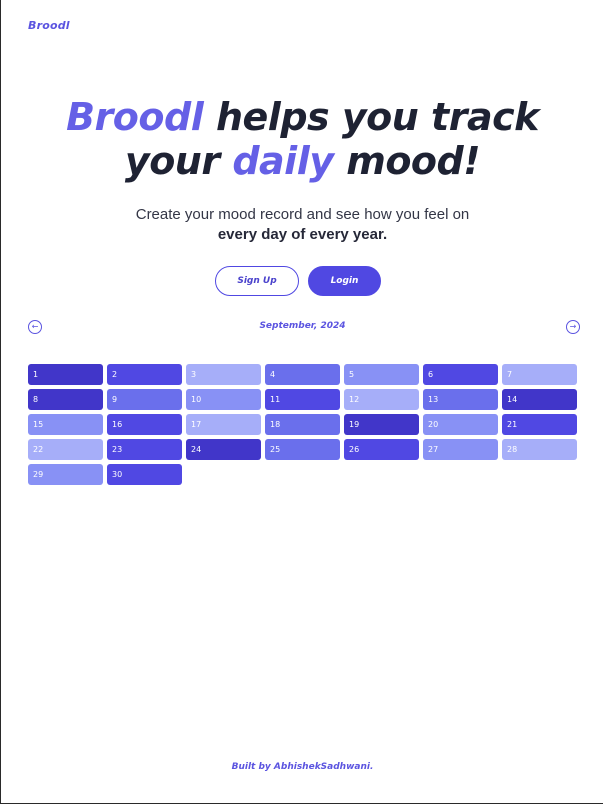  Describe the element at coordinates (302, 399) in the screenshot. I see `calendar-day: 11` at that location.